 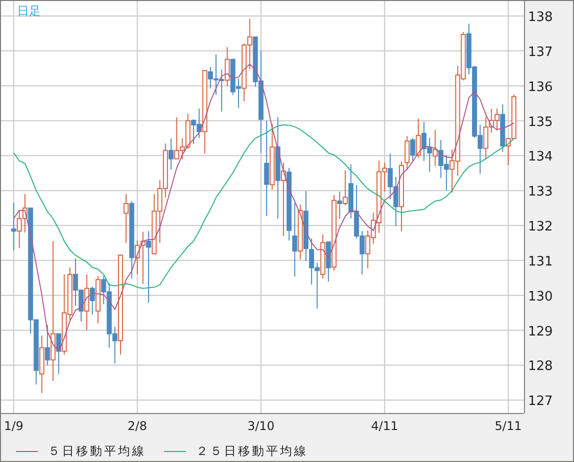 I want to click on y-axis-label: 137, so click(x=540, y=52).